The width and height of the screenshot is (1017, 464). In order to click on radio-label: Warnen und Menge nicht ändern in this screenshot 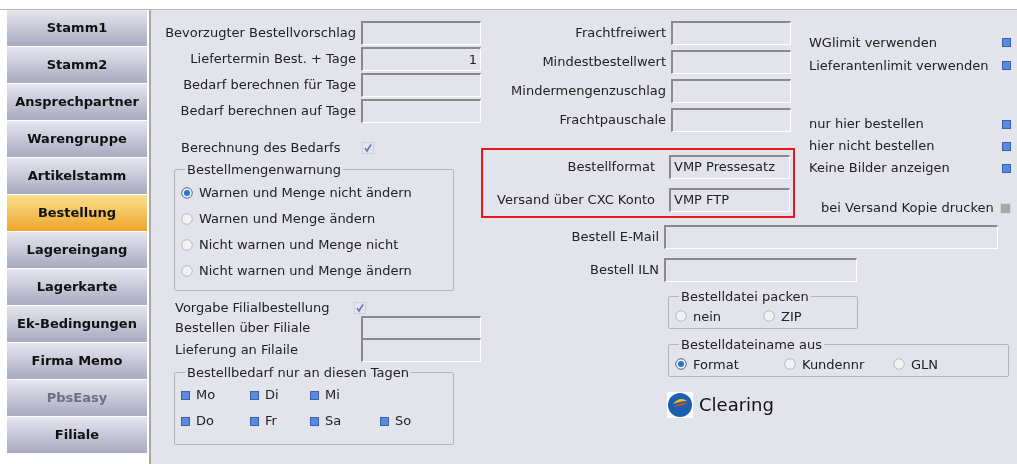, I will do `click(305, 192)`.